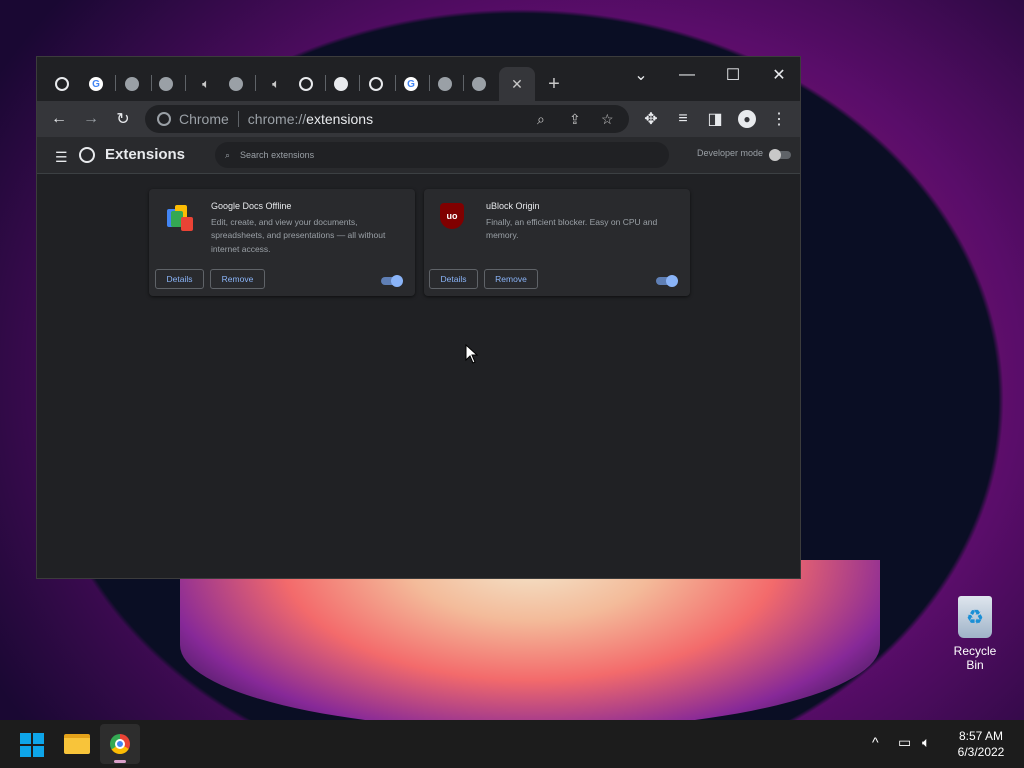 This screenshot has height=768, width=1024. Describe the element at coordinates (120, 744) in the screenshot. I see `chrome-taskbar-button` at that location.